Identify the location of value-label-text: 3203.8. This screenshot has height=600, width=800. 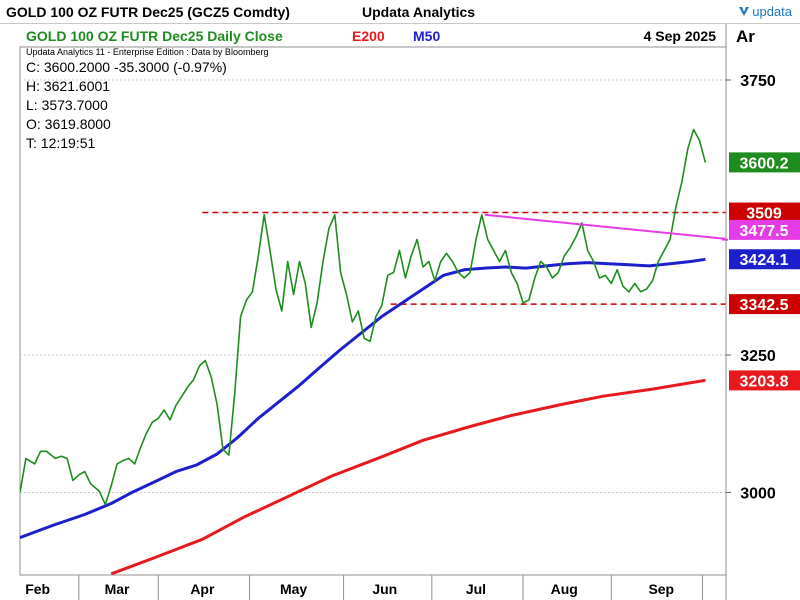
(764, 381).